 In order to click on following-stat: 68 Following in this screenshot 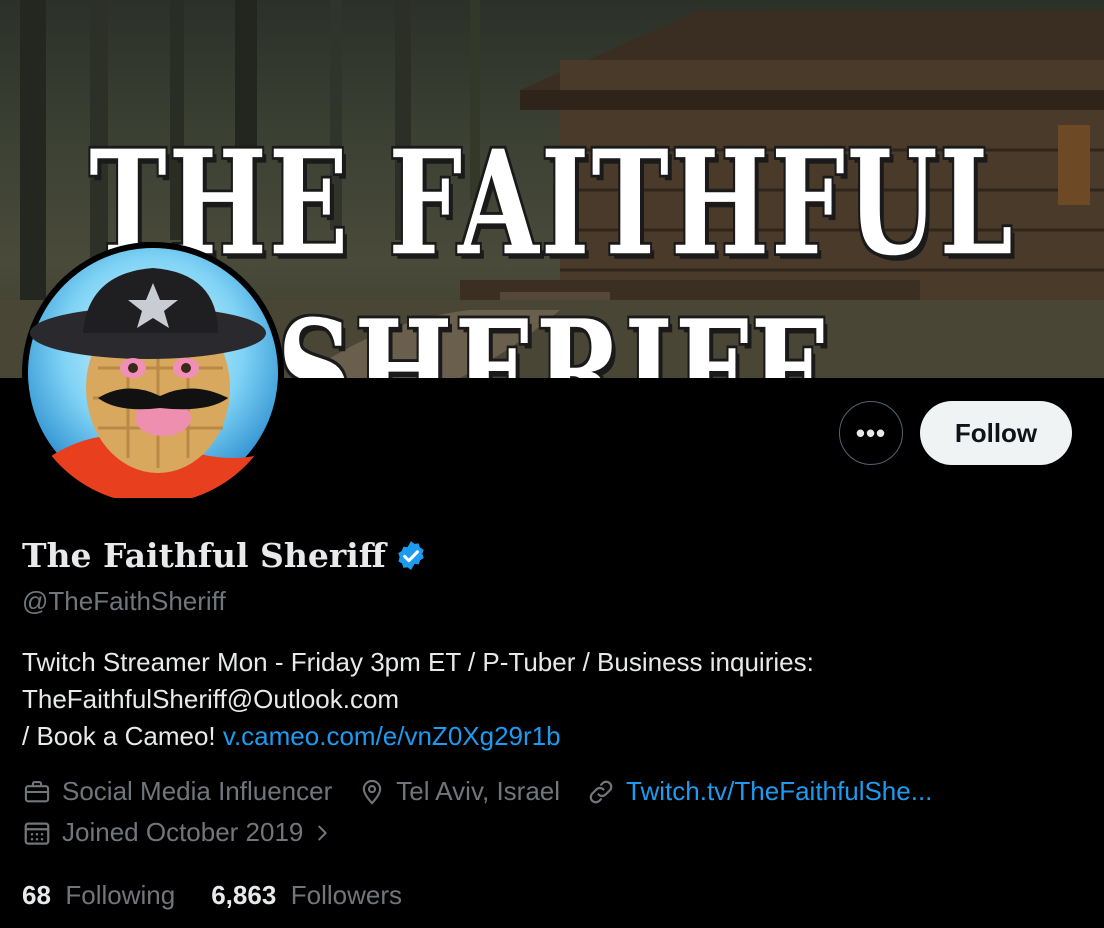, I will do `click(98, 895)`.